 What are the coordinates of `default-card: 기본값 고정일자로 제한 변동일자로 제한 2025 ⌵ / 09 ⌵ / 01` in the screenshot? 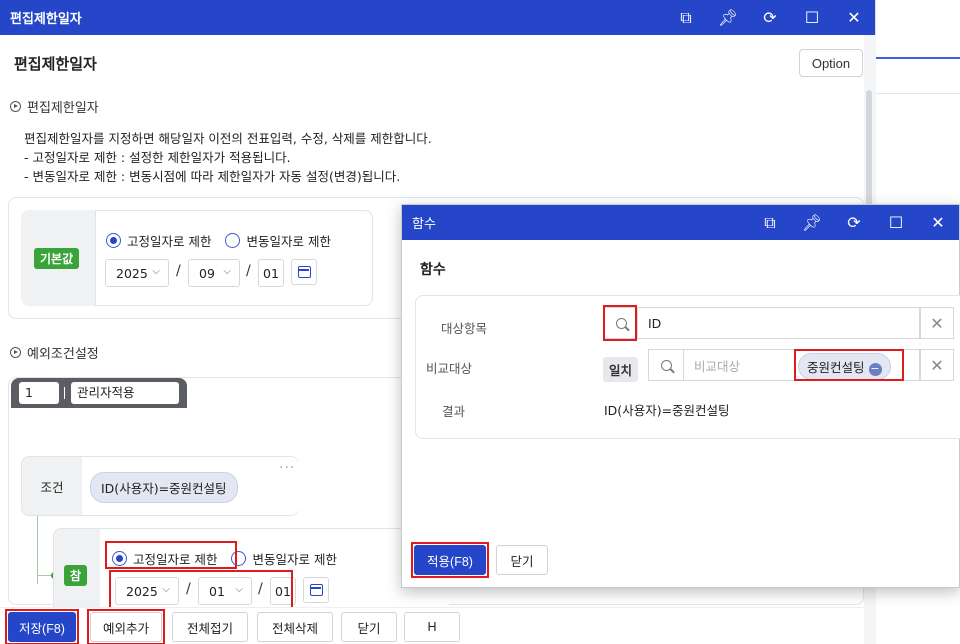 It's located at (197, 258).